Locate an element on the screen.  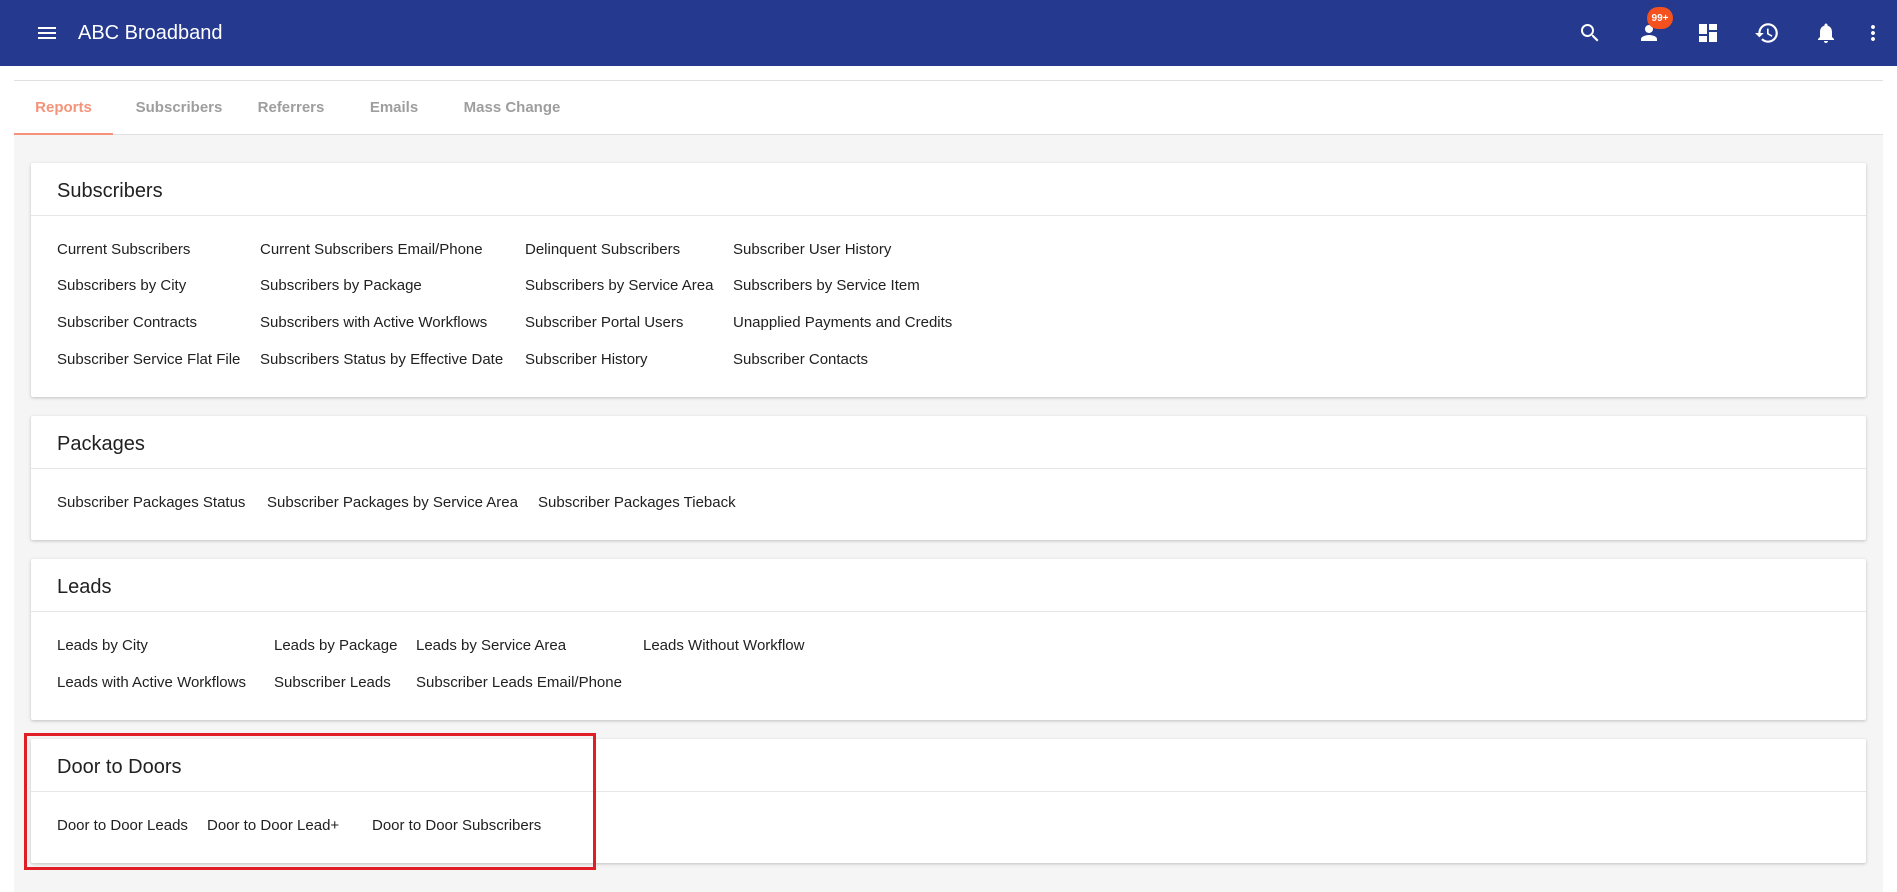
tab-reports: Reports is located at coordinates (63, 108).